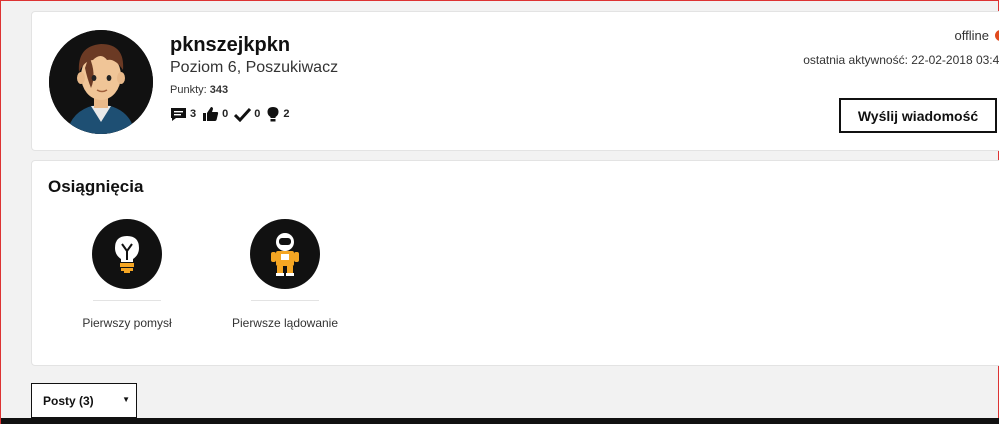 This screenshot has height=424, width=999. What do you see at coordinates (285, 323) in the screenshot?
I see `achievement-label: Pierwsze lądowanie` at bounding box center [285, 323].